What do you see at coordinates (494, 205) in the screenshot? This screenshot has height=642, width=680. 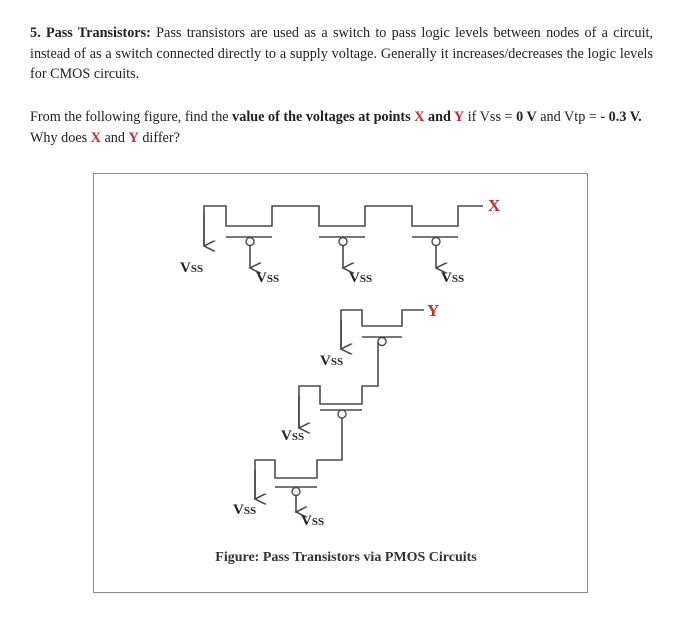 I see `node-x-label: X` at bounding box center [494, 205].